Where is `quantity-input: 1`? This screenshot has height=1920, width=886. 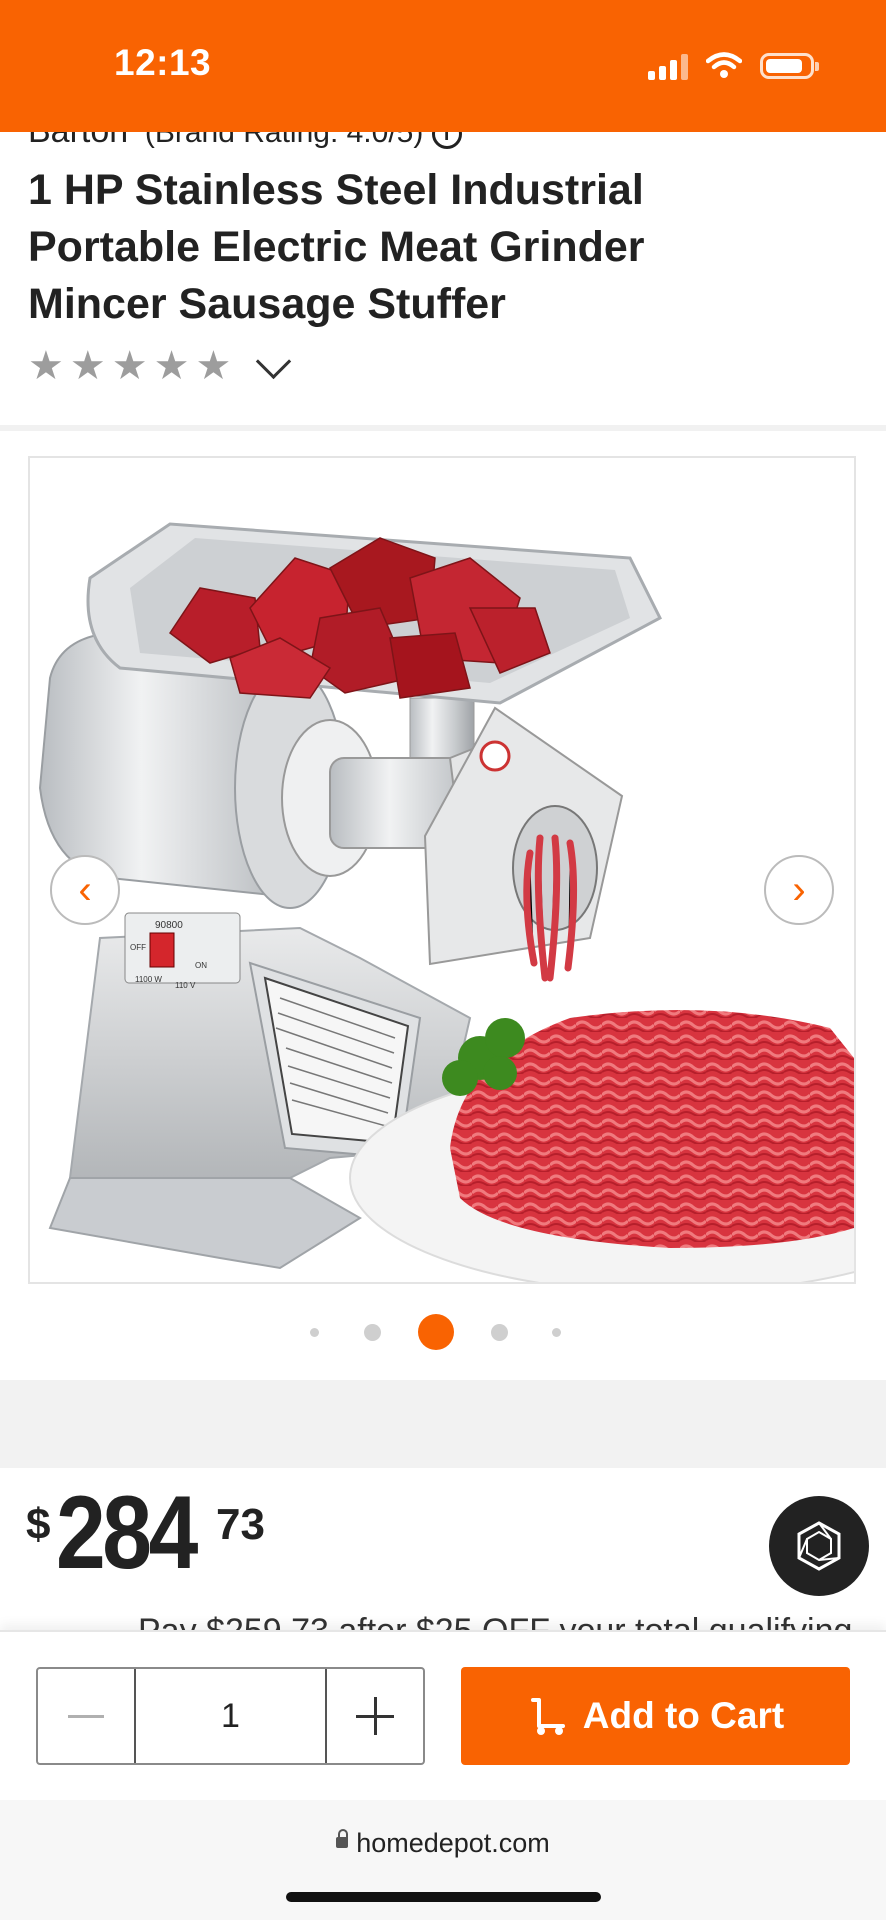 quantity-input: 1 is located at coordinates (230, 1716).